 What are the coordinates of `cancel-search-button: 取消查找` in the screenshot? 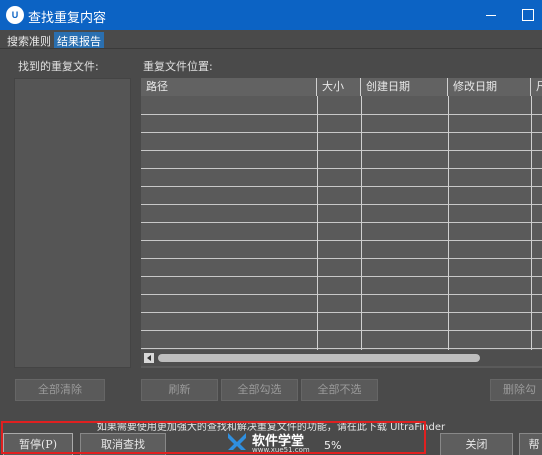 It's located at (123, 444).